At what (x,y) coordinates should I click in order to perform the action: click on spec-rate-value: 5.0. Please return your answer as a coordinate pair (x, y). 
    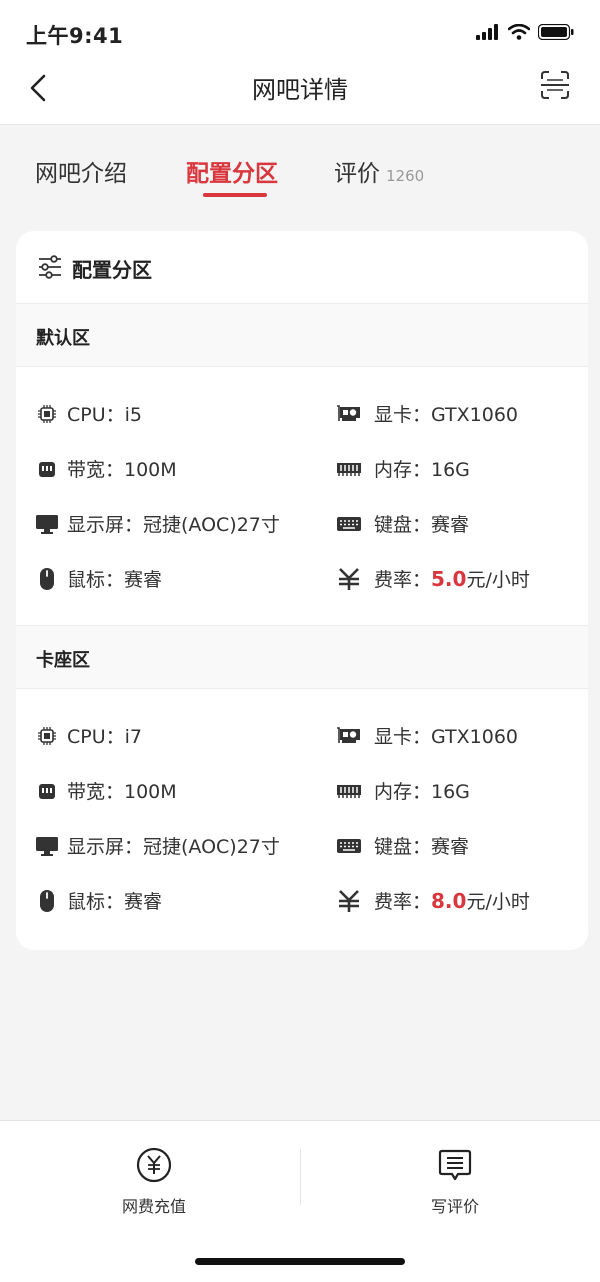
    Looking at the image, I should click on (449, 578).